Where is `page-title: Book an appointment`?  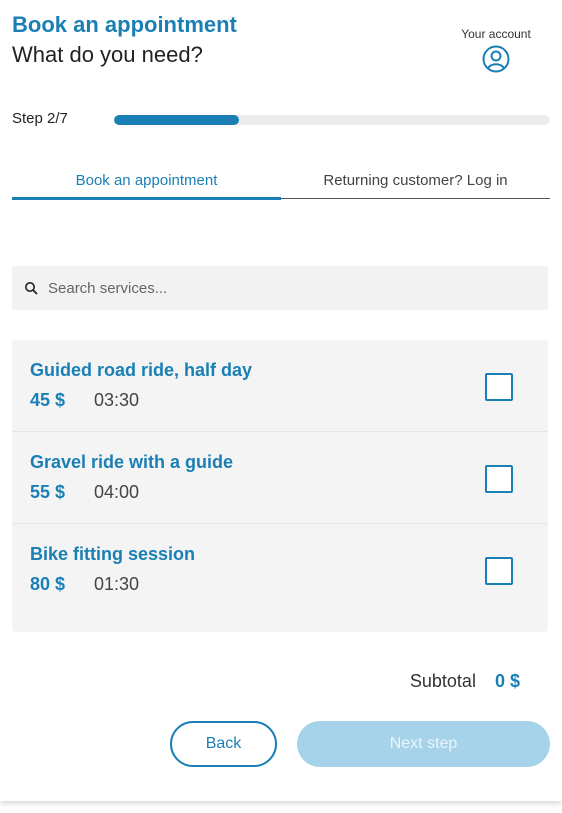
page-title: Book an appointment is located at coordinates (124, 24).